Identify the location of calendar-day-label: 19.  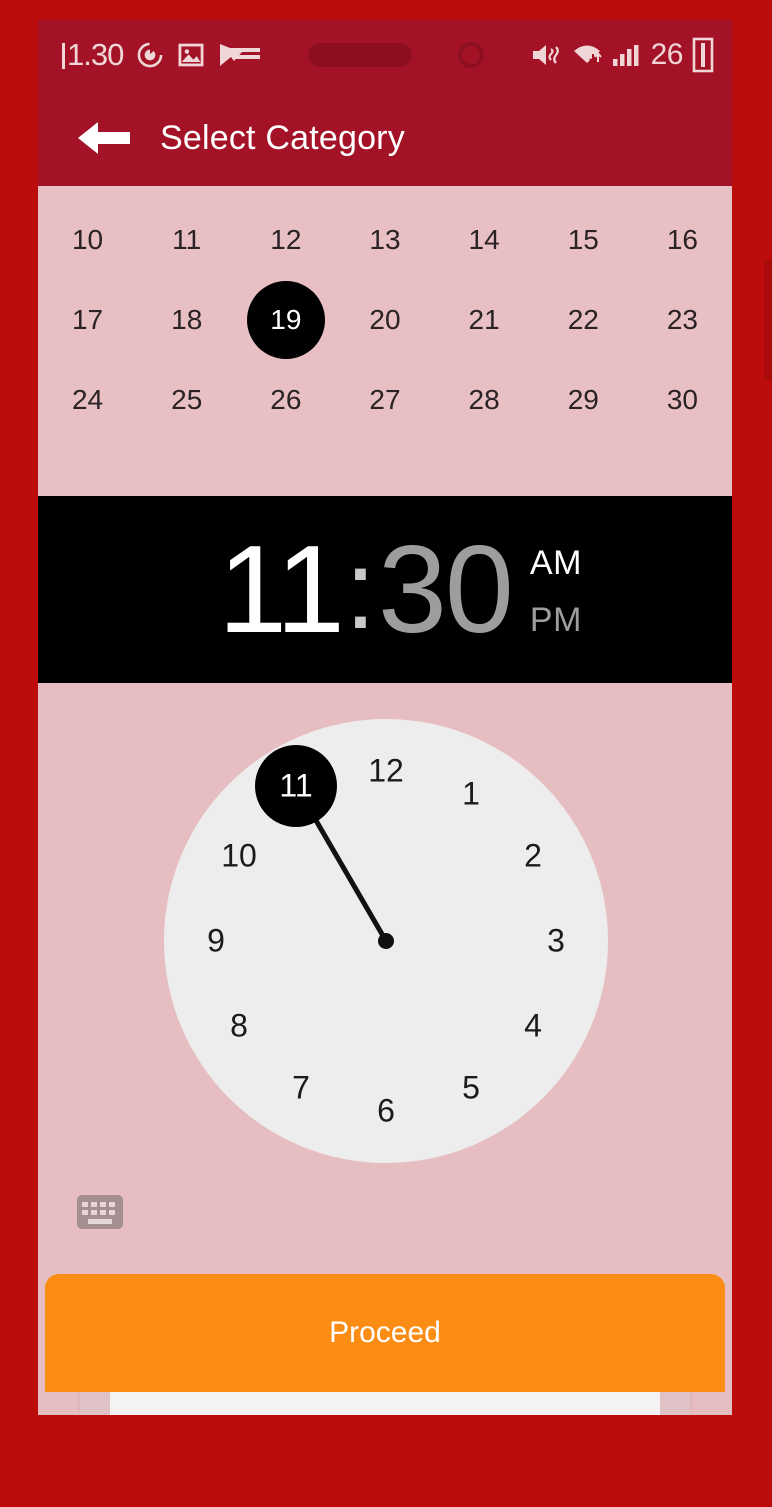
(286, 319).